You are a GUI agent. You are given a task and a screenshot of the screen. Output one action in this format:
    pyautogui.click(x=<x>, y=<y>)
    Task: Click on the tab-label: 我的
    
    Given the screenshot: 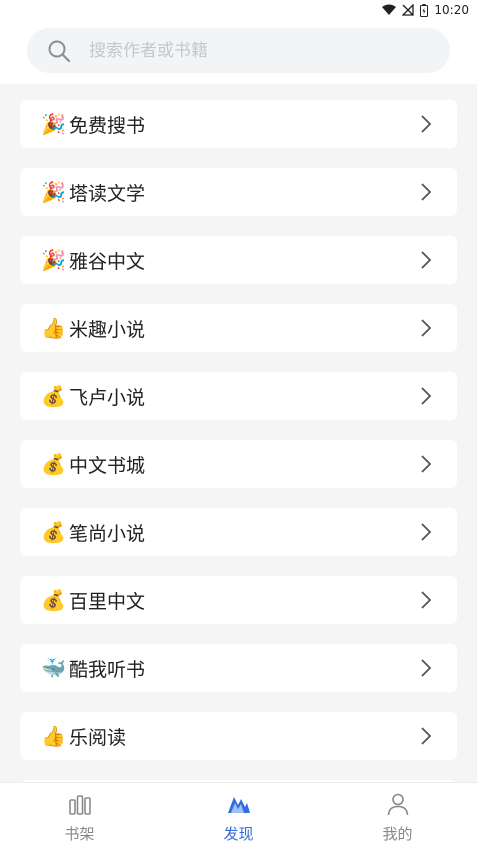 What is the action you would take?
    pyautogui.click(x=397, y=834)
    